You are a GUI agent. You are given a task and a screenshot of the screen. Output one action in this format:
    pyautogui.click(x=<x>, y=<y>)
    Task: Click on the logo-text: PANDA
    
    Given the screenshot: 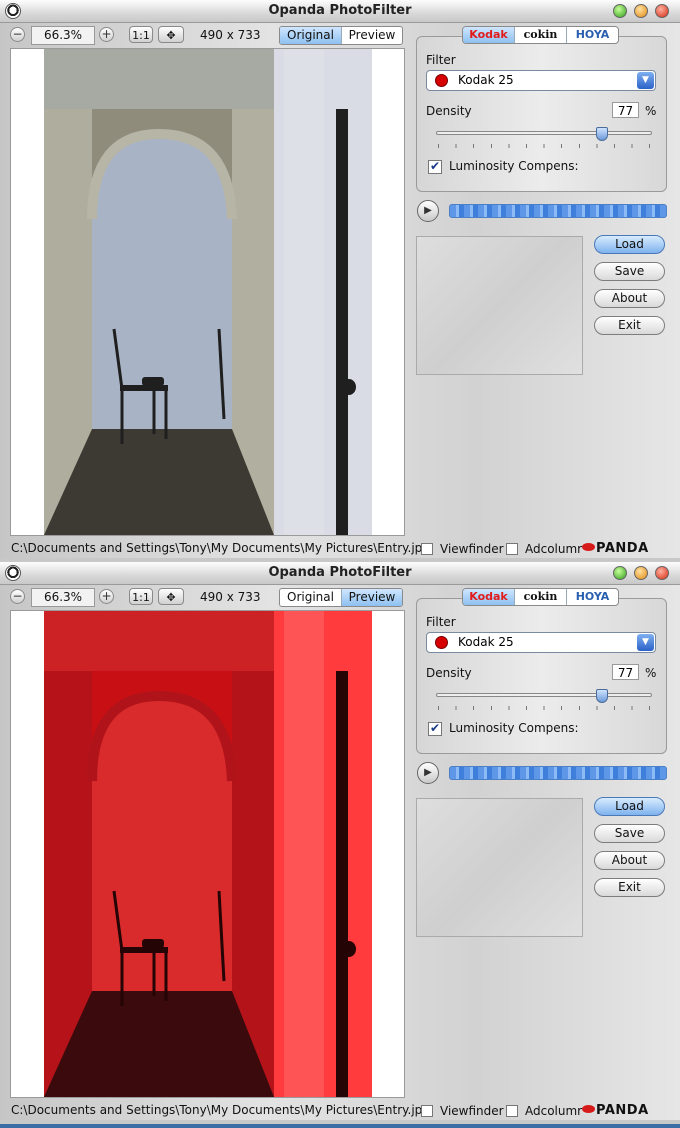 What is the action you would take?
    pyautogui.click(x=622, y=548)
    